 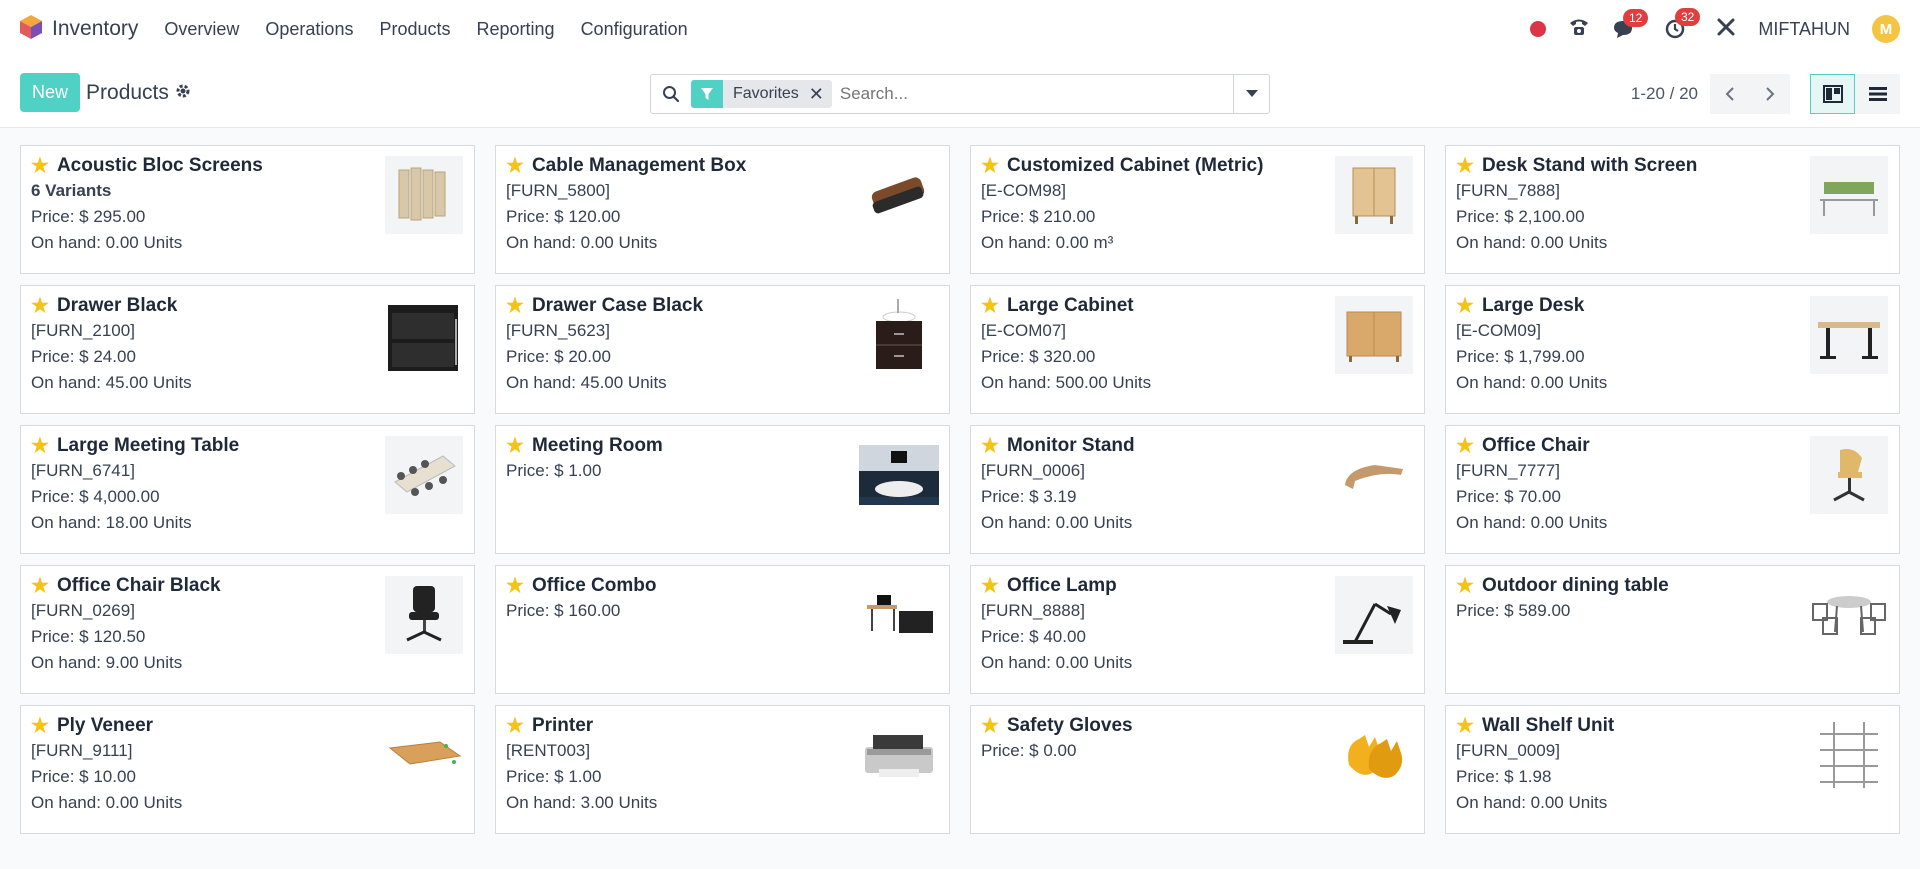 What do you see at coordinates (562, 725) in the screenshot?
I see `product-name: Printer` at bounding box center [562, 725].